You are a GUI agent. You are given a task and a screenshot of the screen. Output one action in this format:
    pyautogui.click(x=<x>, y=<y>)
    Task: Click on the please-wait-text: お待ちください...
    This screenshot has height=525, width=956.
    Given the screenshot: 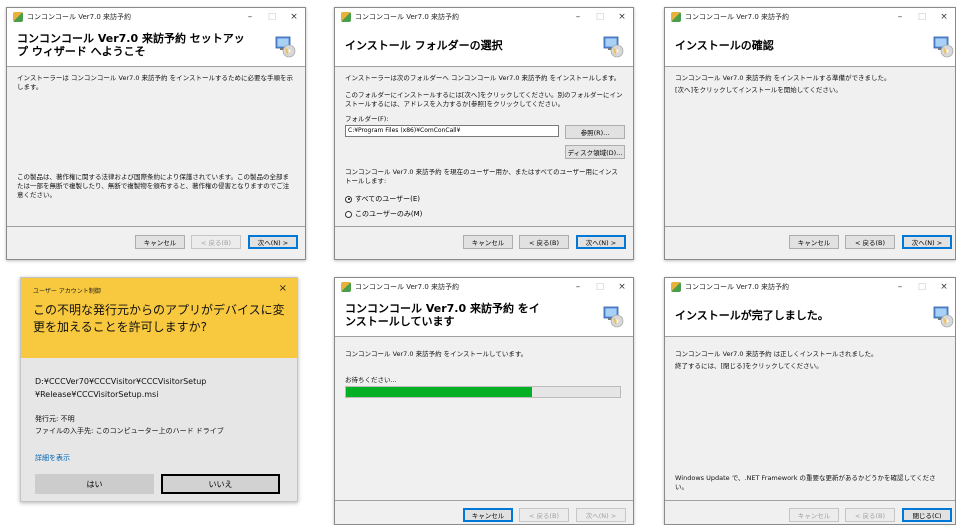 What is the action you would take?
    pyautogui.click(x=371, y=380)
    